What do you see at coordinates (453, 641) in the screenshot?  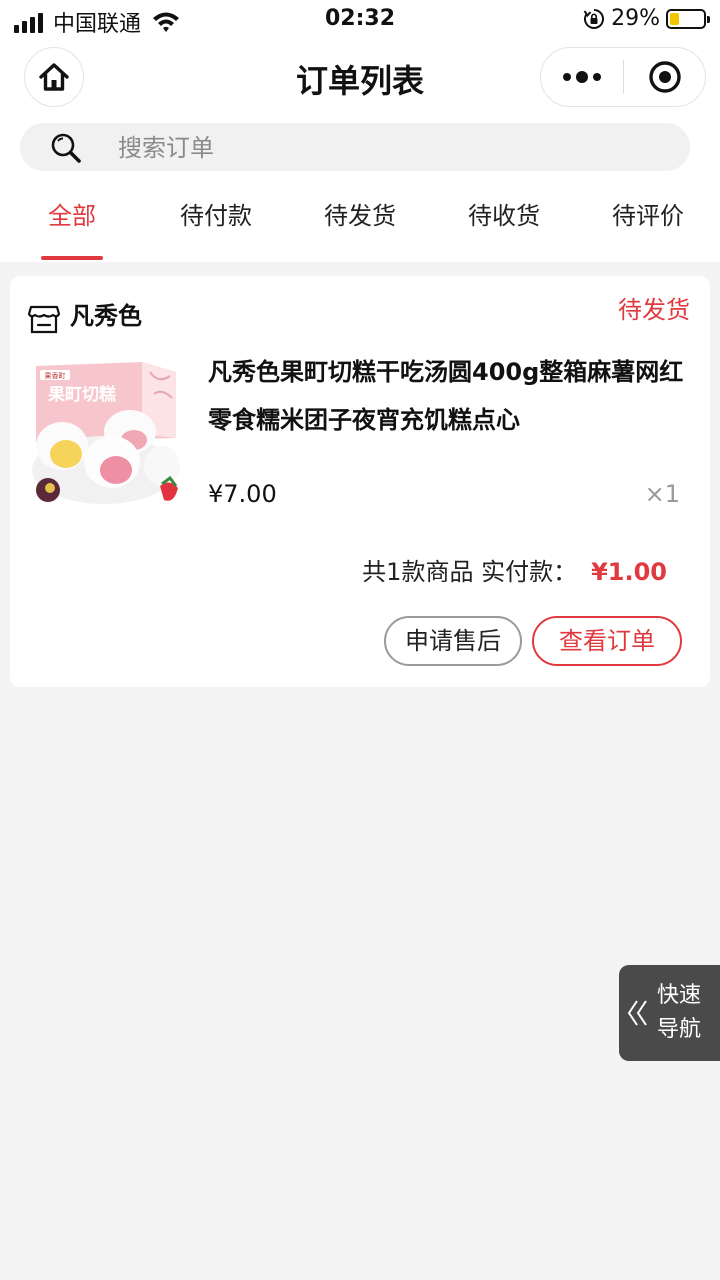 I see `after-sale-button: 申请售后` at bounding box center [453, 641].